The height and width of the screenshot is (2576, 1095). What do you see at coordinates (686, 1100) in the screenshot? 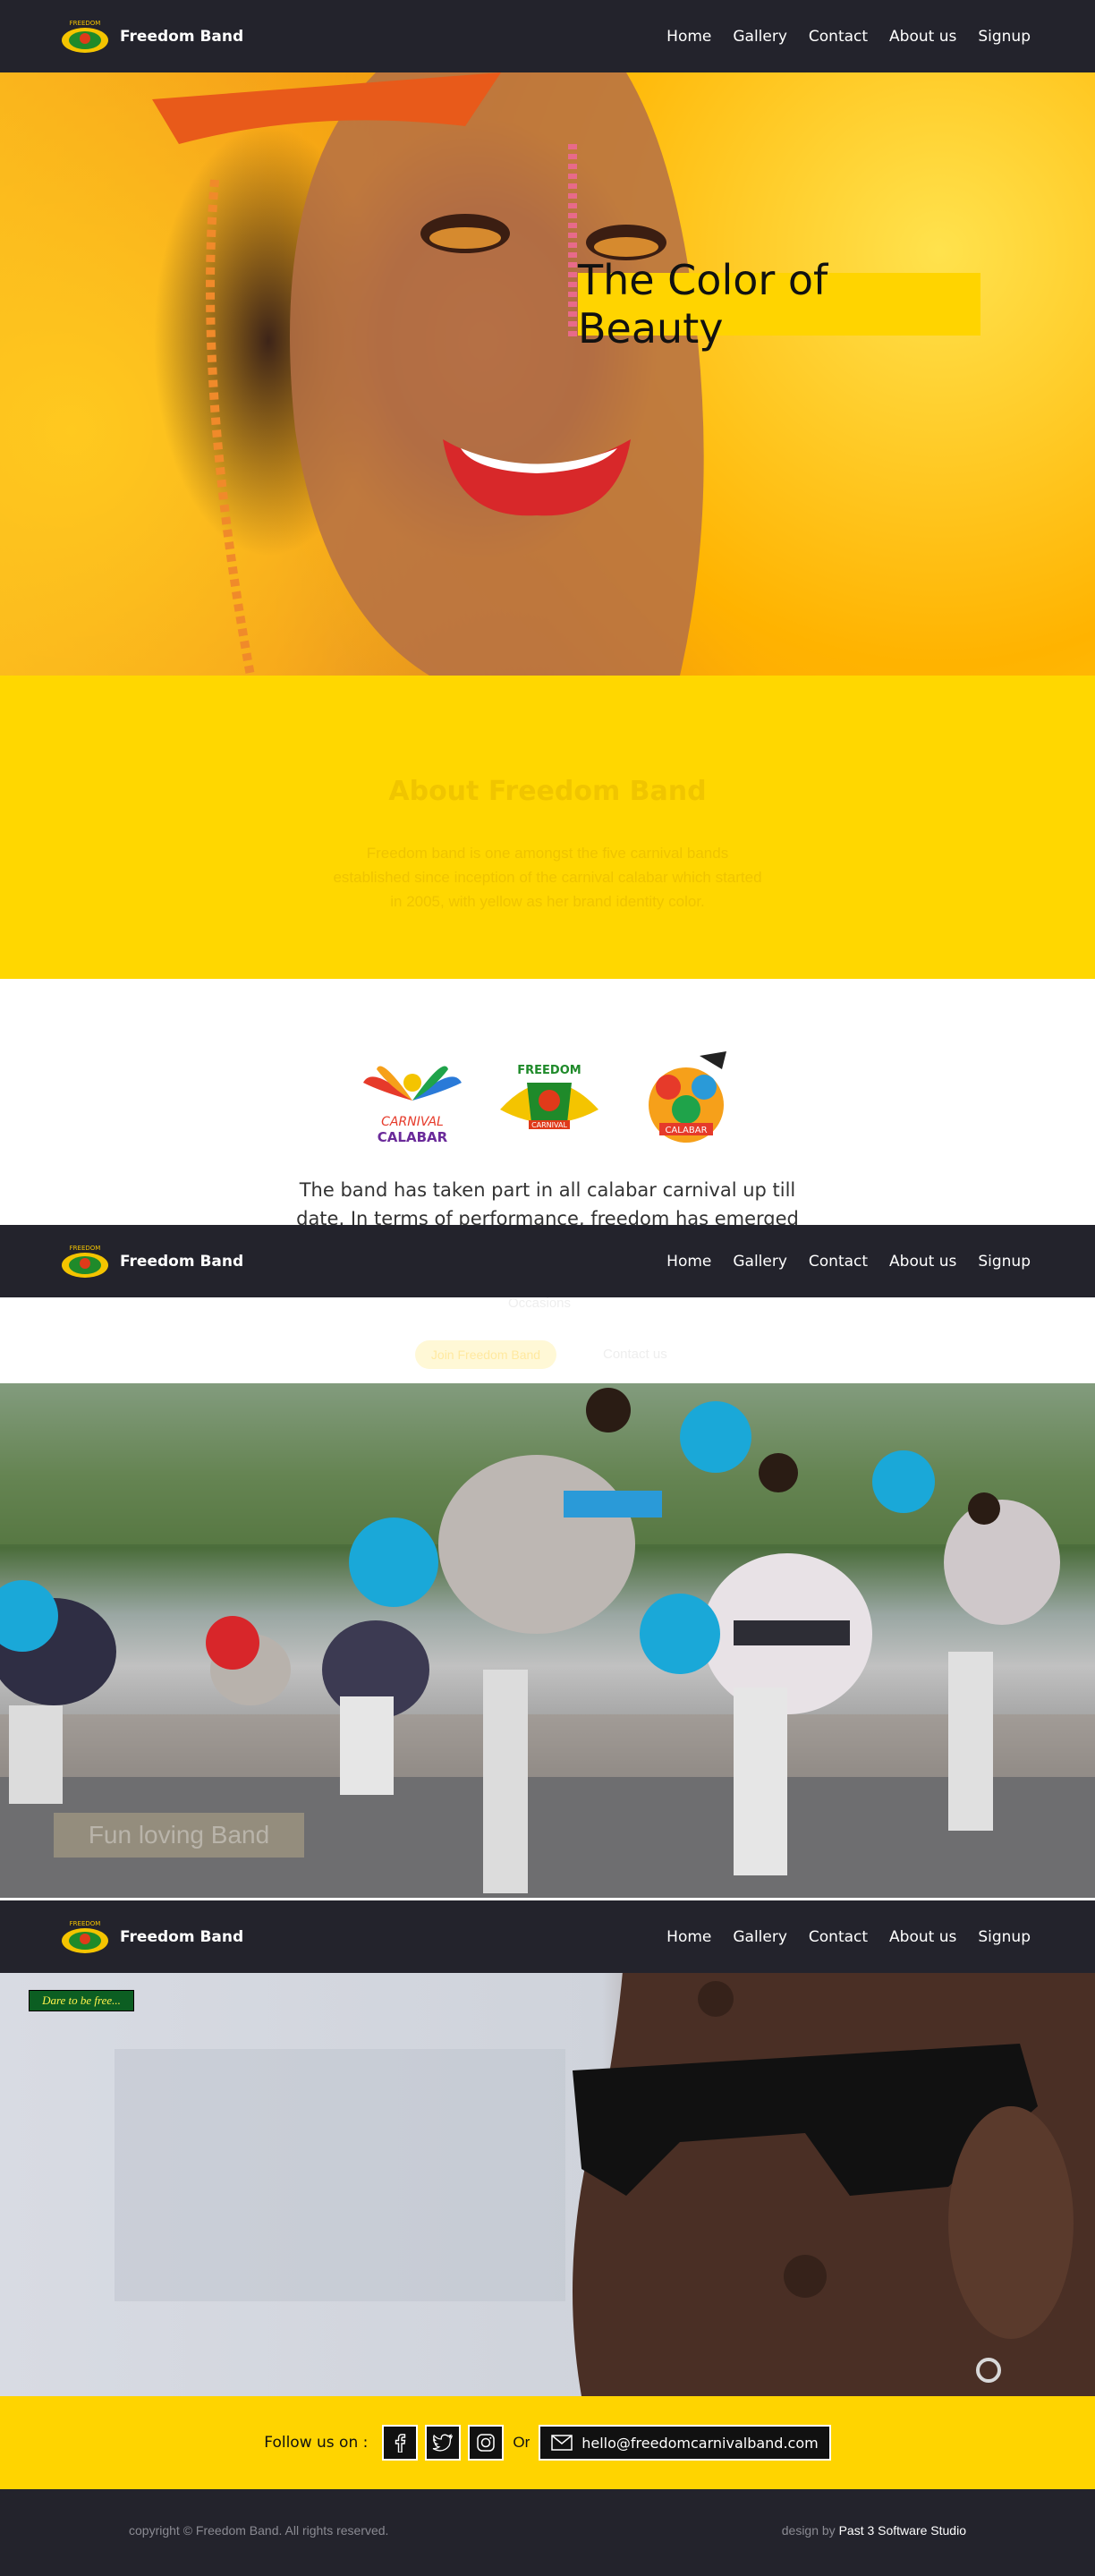
I see `calabar-carnival-logo-icon: CALABAR` at bounding box center [686, 1100].